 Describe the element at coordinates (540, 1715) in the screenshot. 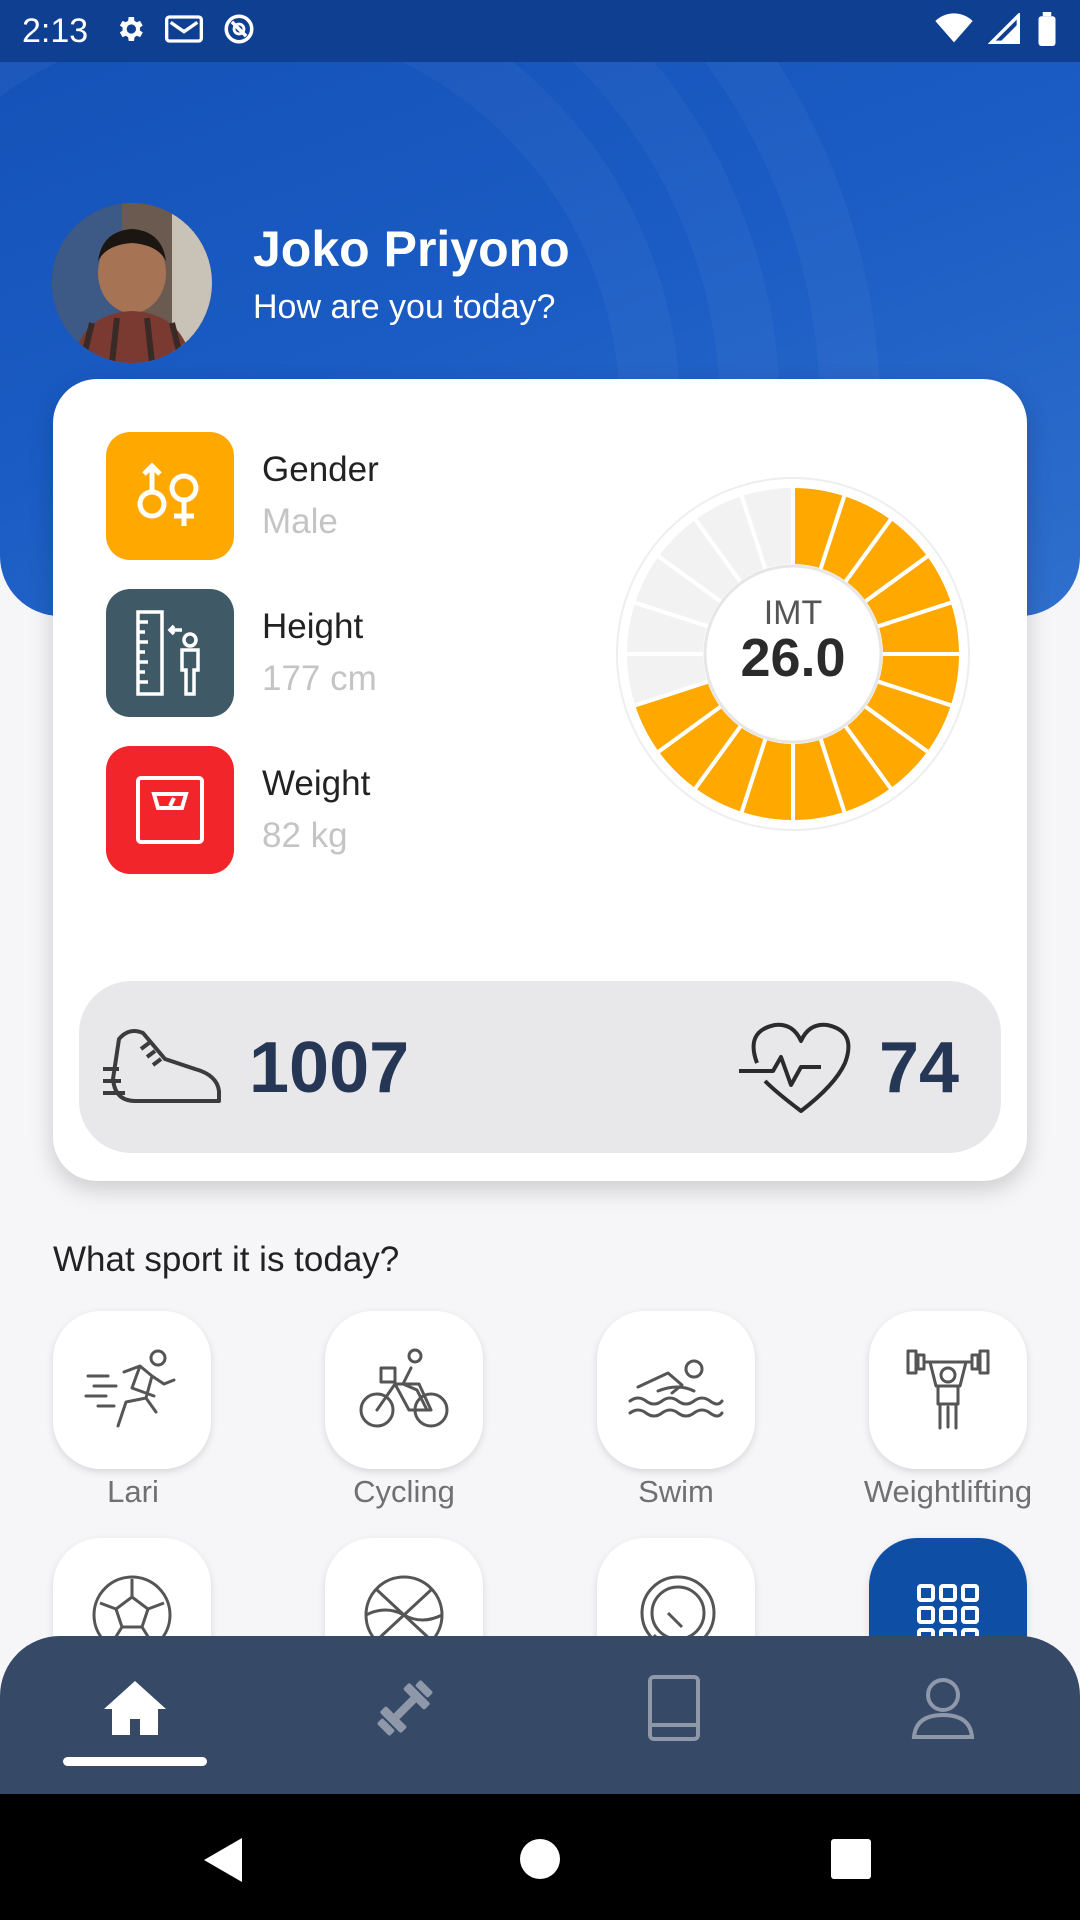

I see `bottom-navigation` at that location.